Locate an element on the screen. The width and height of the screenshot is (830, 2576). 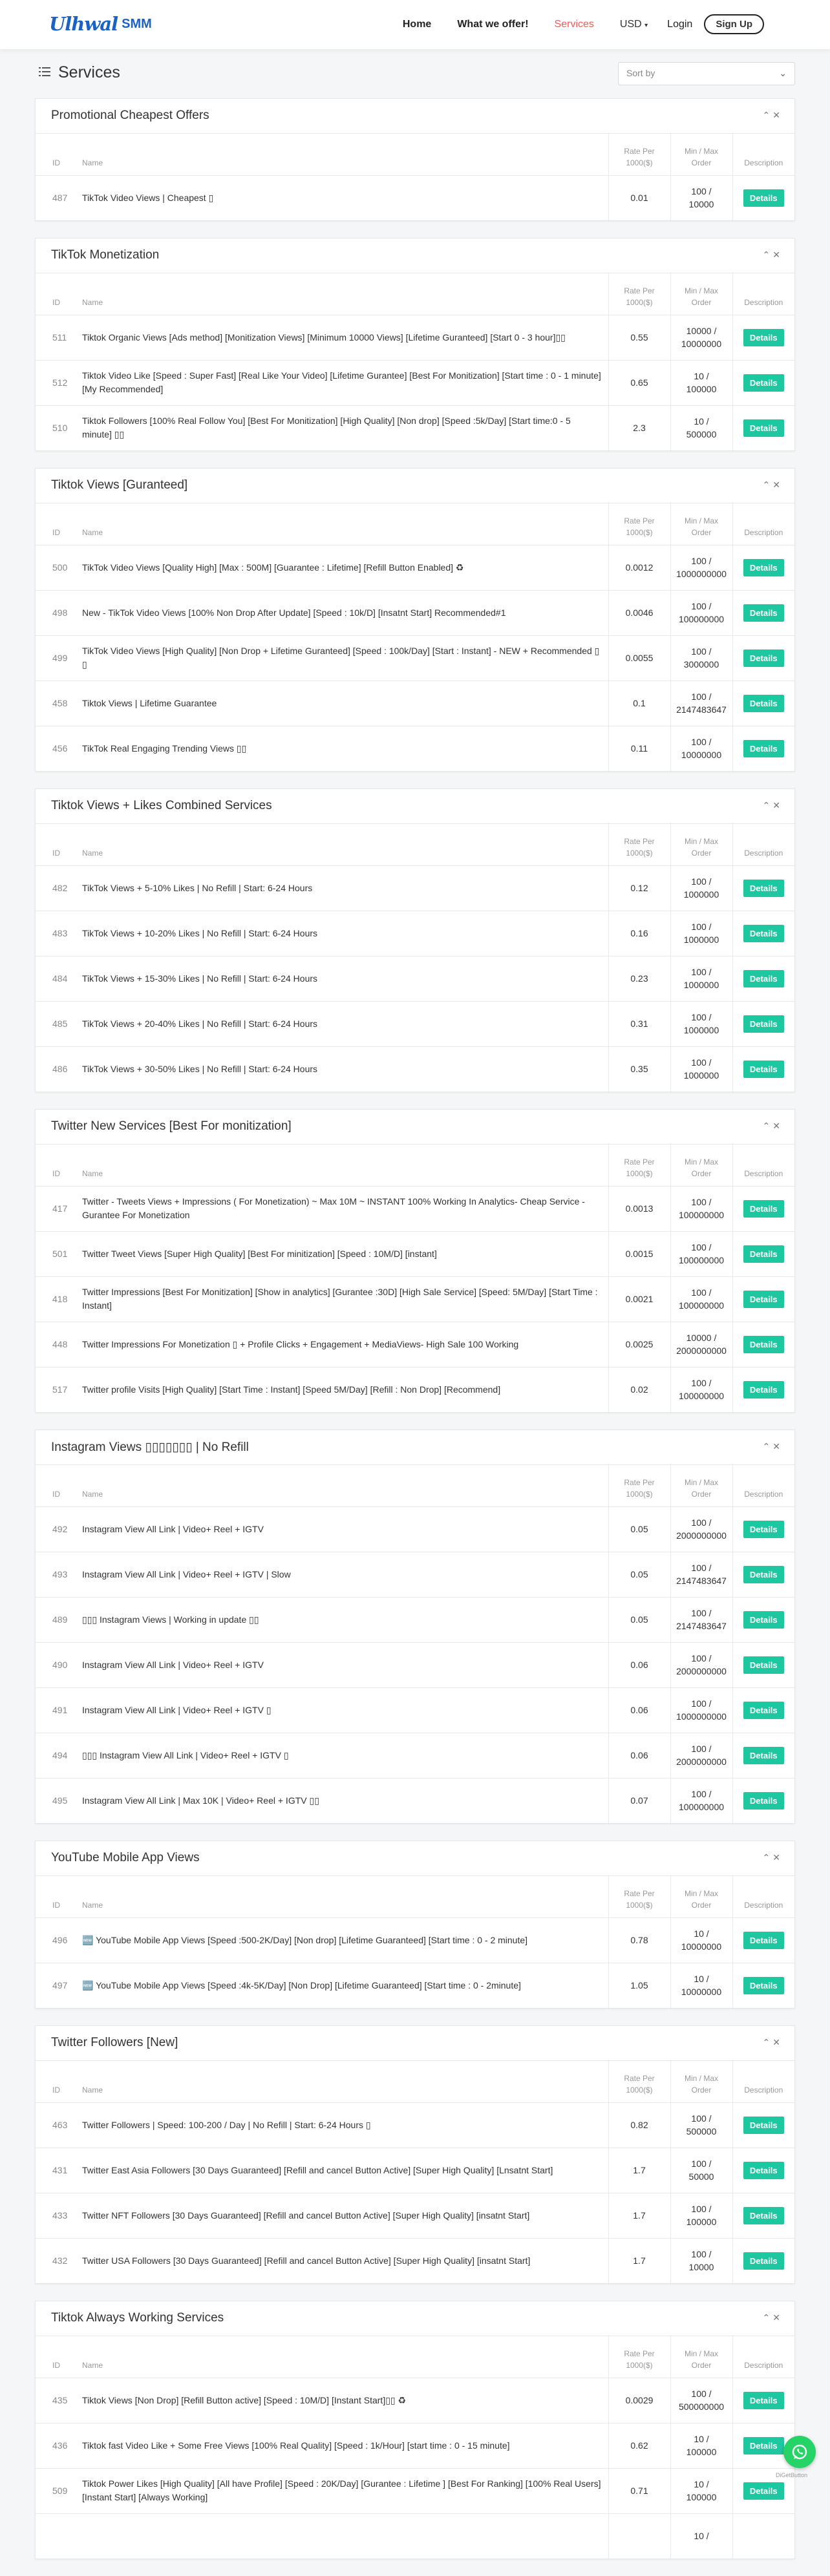
services-header: Services Sort by ⌄ is located at coordinates (415, 73).